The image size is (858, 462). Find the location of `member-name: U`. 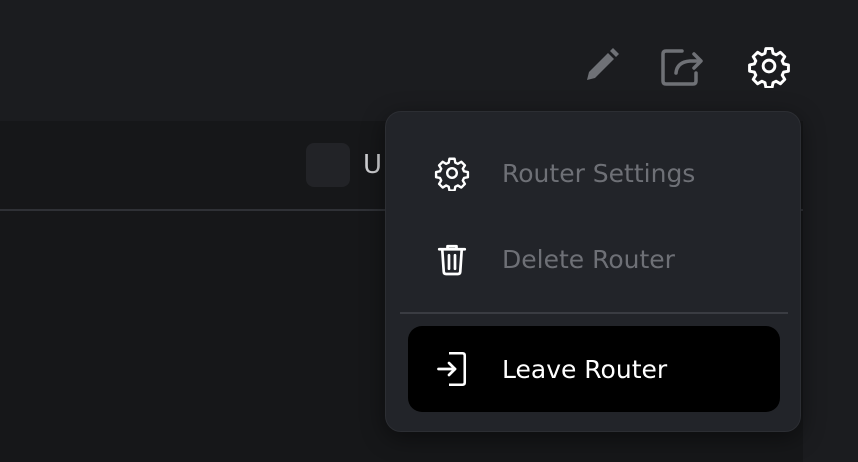

member-name: U is located at coordinates (373, 165).